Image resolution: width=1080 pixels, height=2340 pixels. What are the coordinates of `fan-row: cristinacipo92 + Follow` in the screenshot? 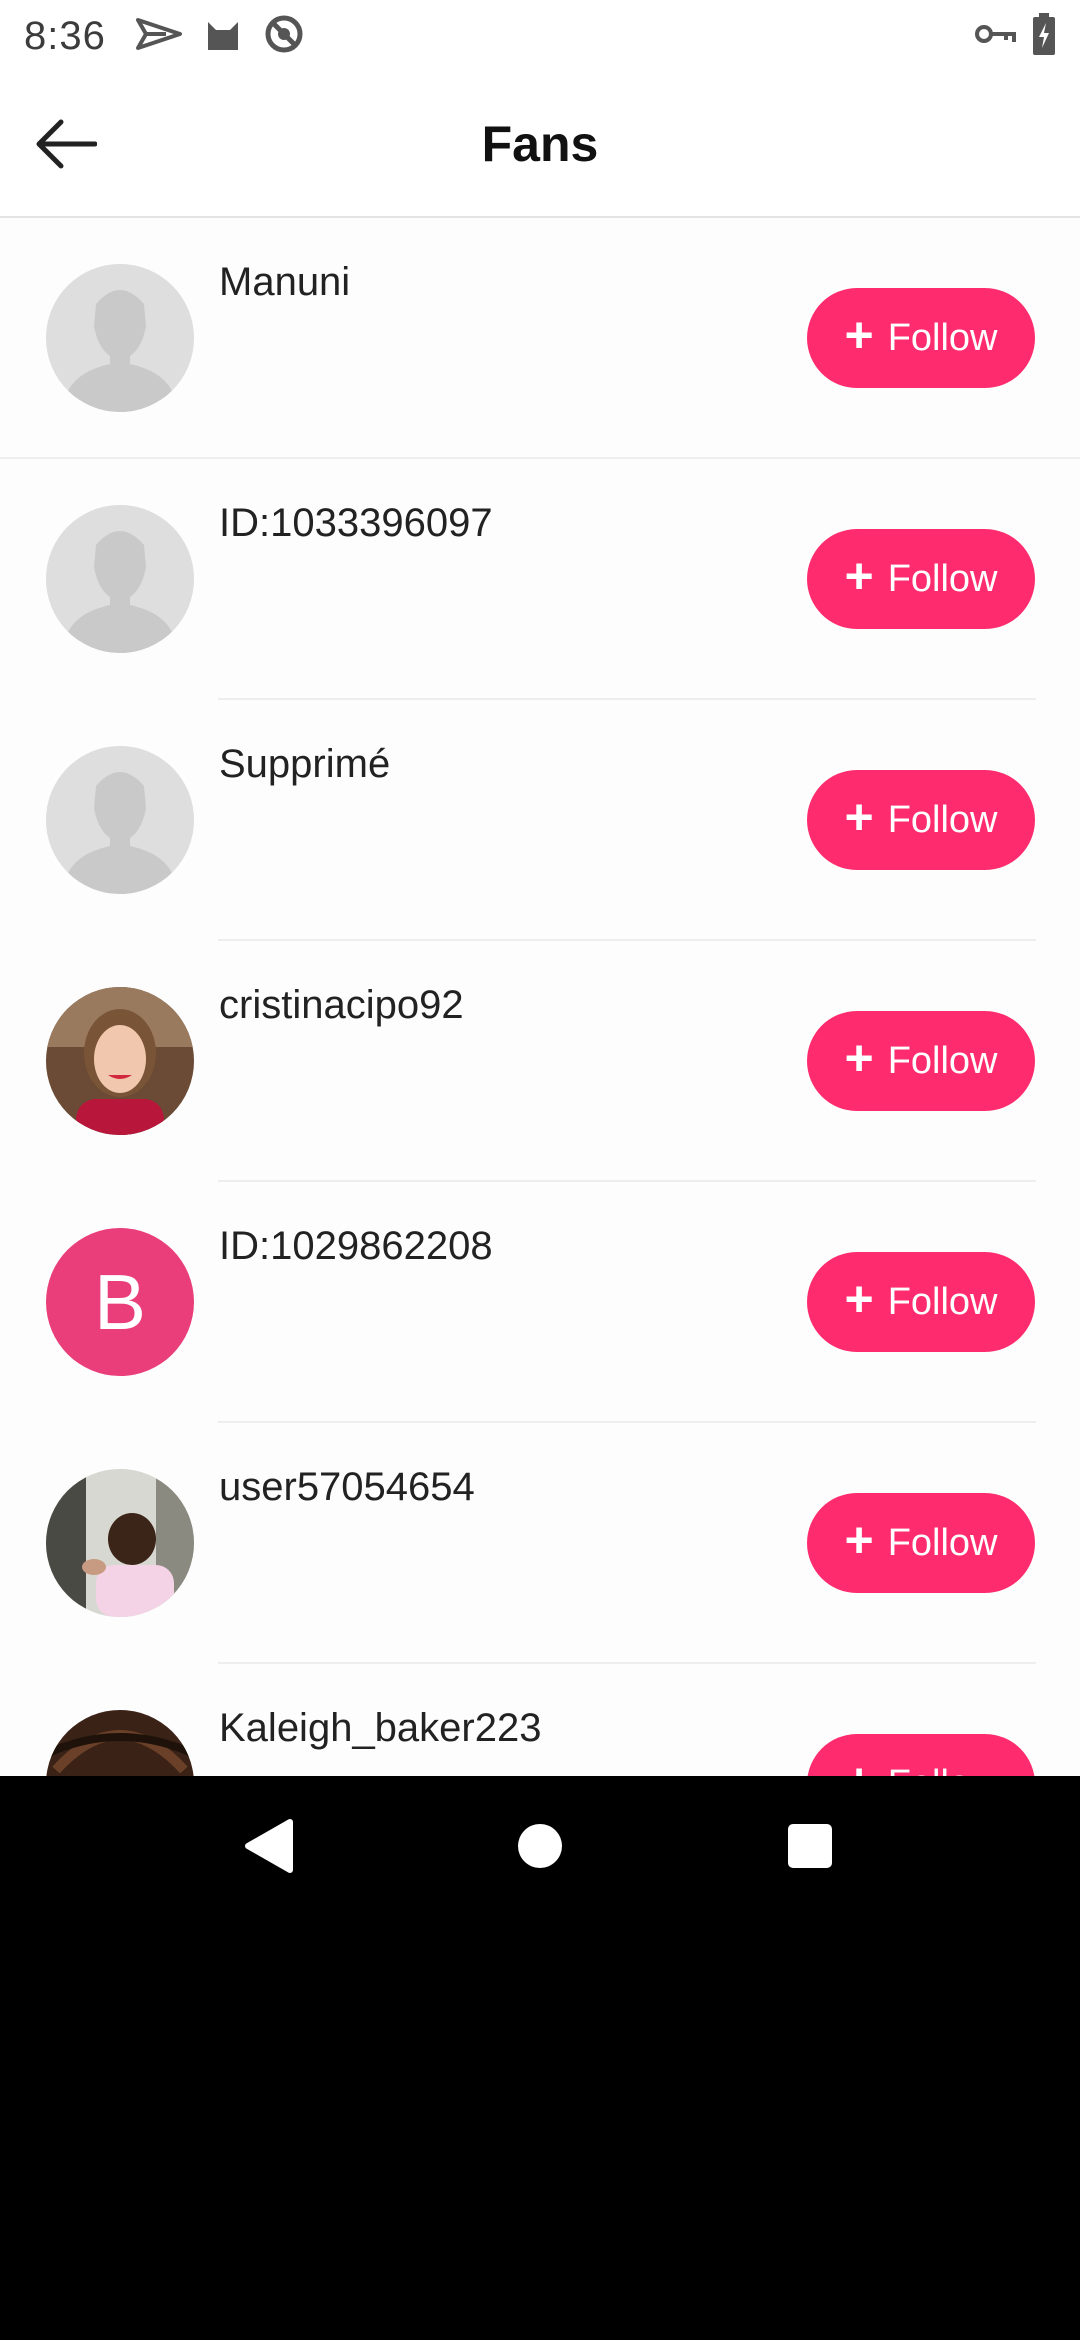 It's located at (540, 1061).